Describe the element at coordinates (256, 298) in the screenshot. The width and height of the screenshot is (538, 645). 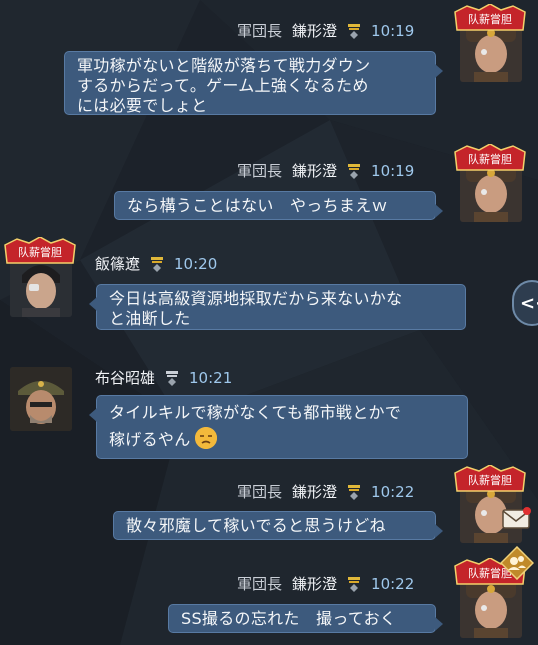
I see `message-line: 今日は高級資源地採取だから来ないかな` at that location.